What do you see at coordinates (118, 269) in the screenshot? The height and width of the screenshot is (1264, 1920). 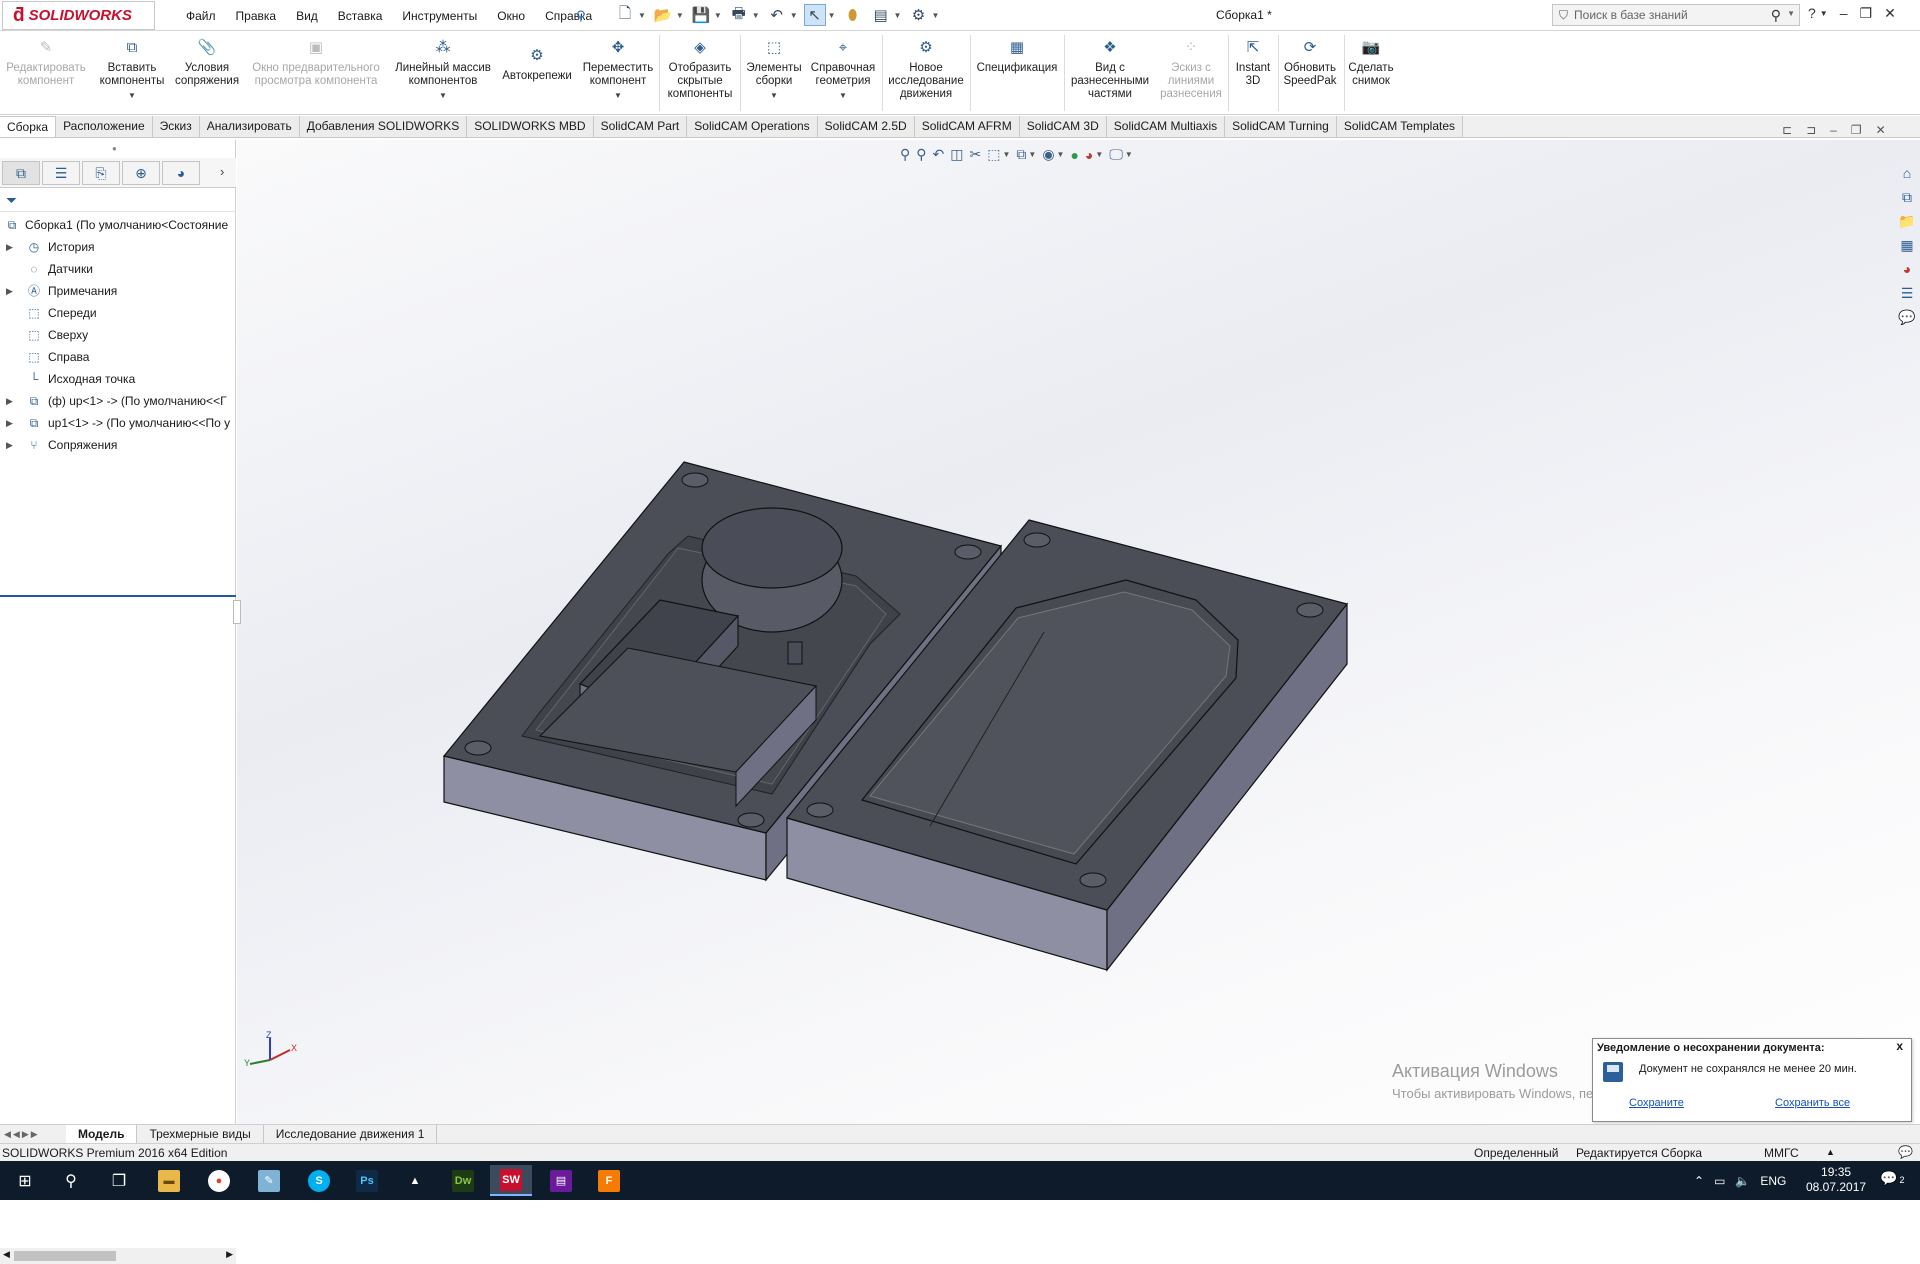 I see `tree-item-sensors: ◌ Датчики` at bounding box center [118, 269].